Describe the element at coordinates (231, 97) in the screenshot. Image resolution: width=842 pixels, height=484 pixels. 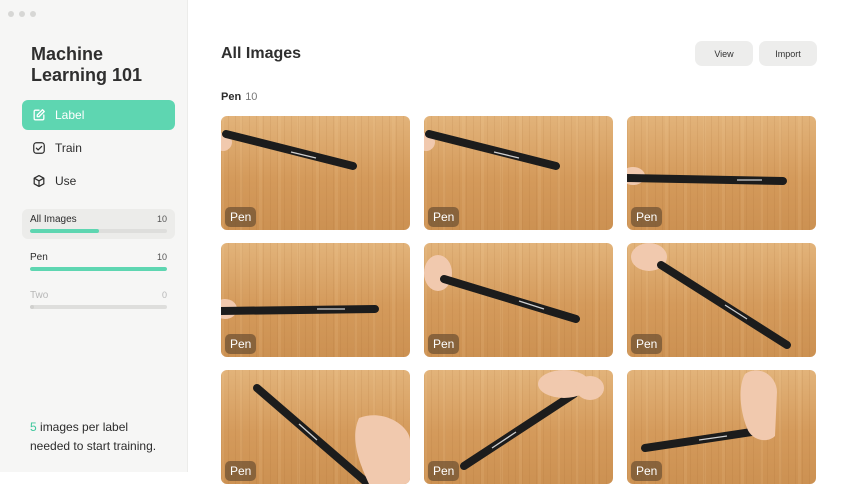
I see `section-label: Pen` at that location.